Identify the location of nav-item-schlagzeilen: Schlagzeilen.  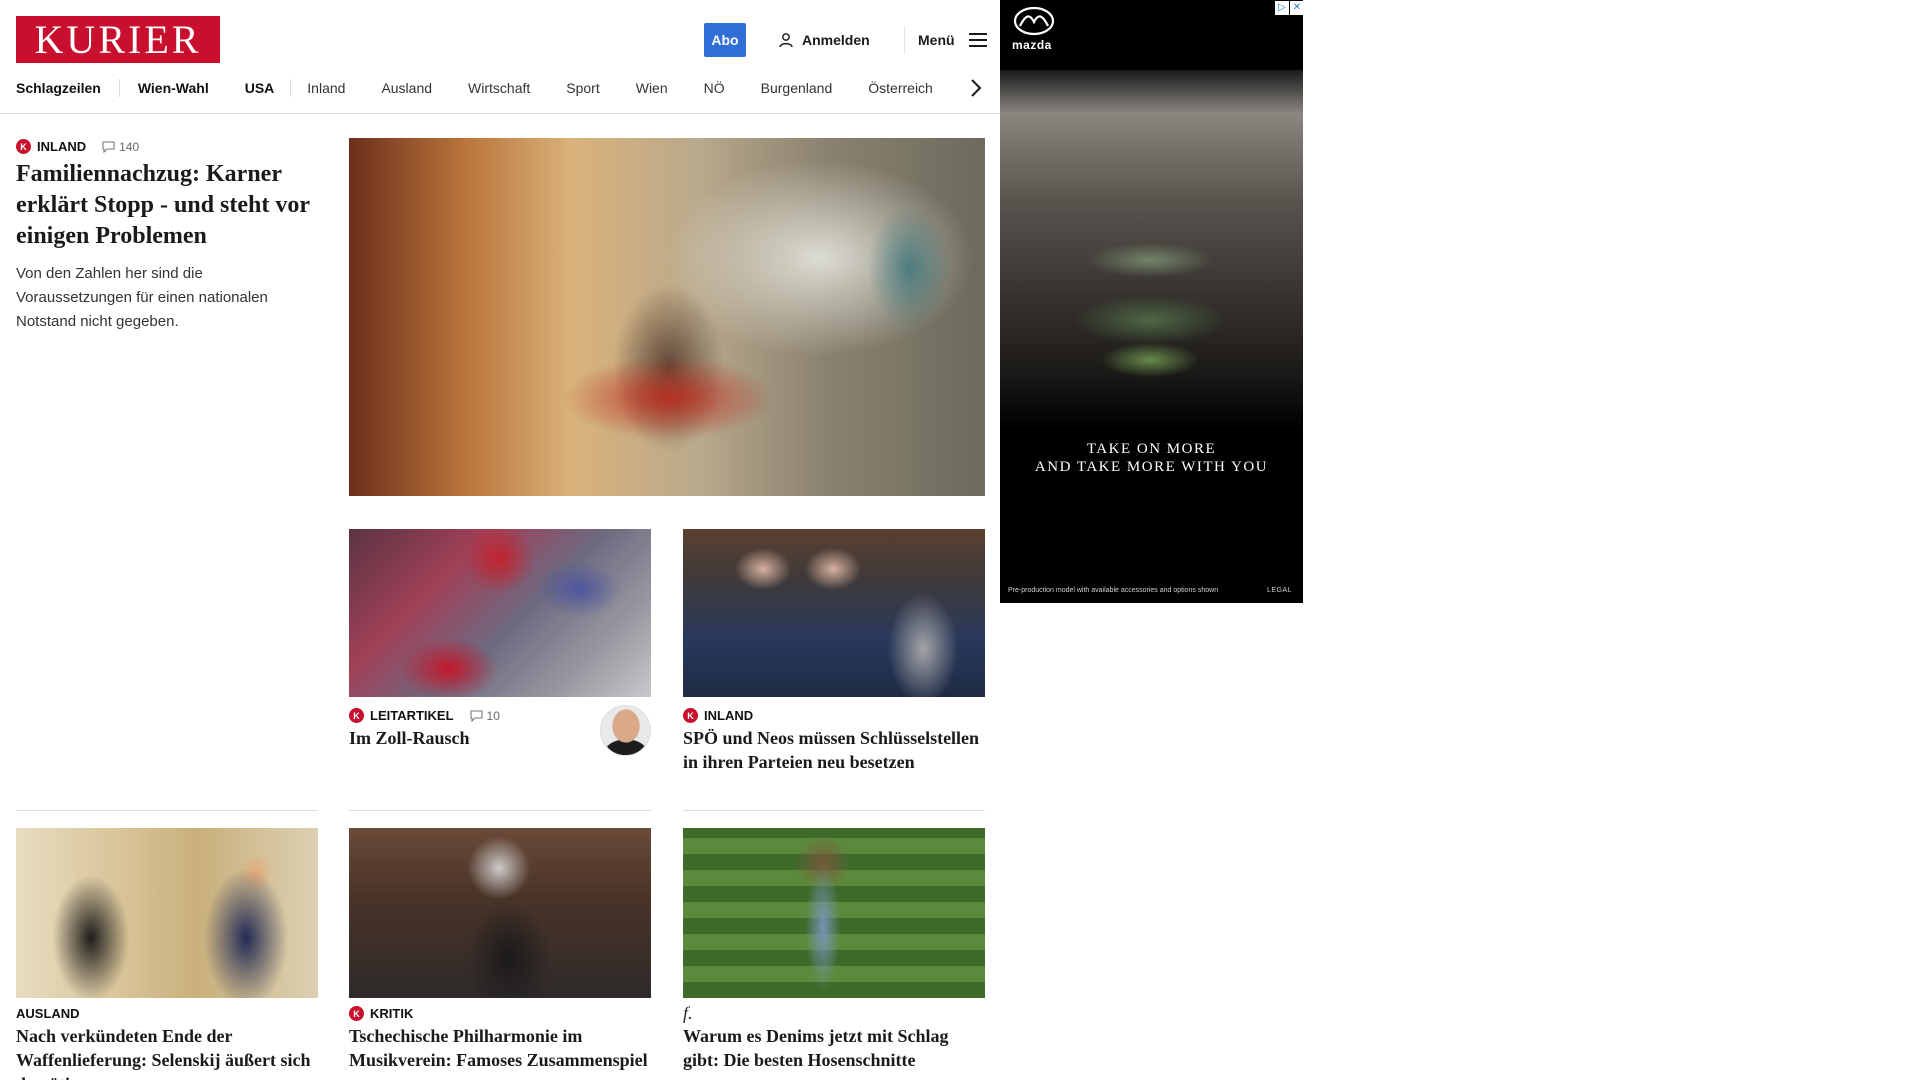
(58, 88).